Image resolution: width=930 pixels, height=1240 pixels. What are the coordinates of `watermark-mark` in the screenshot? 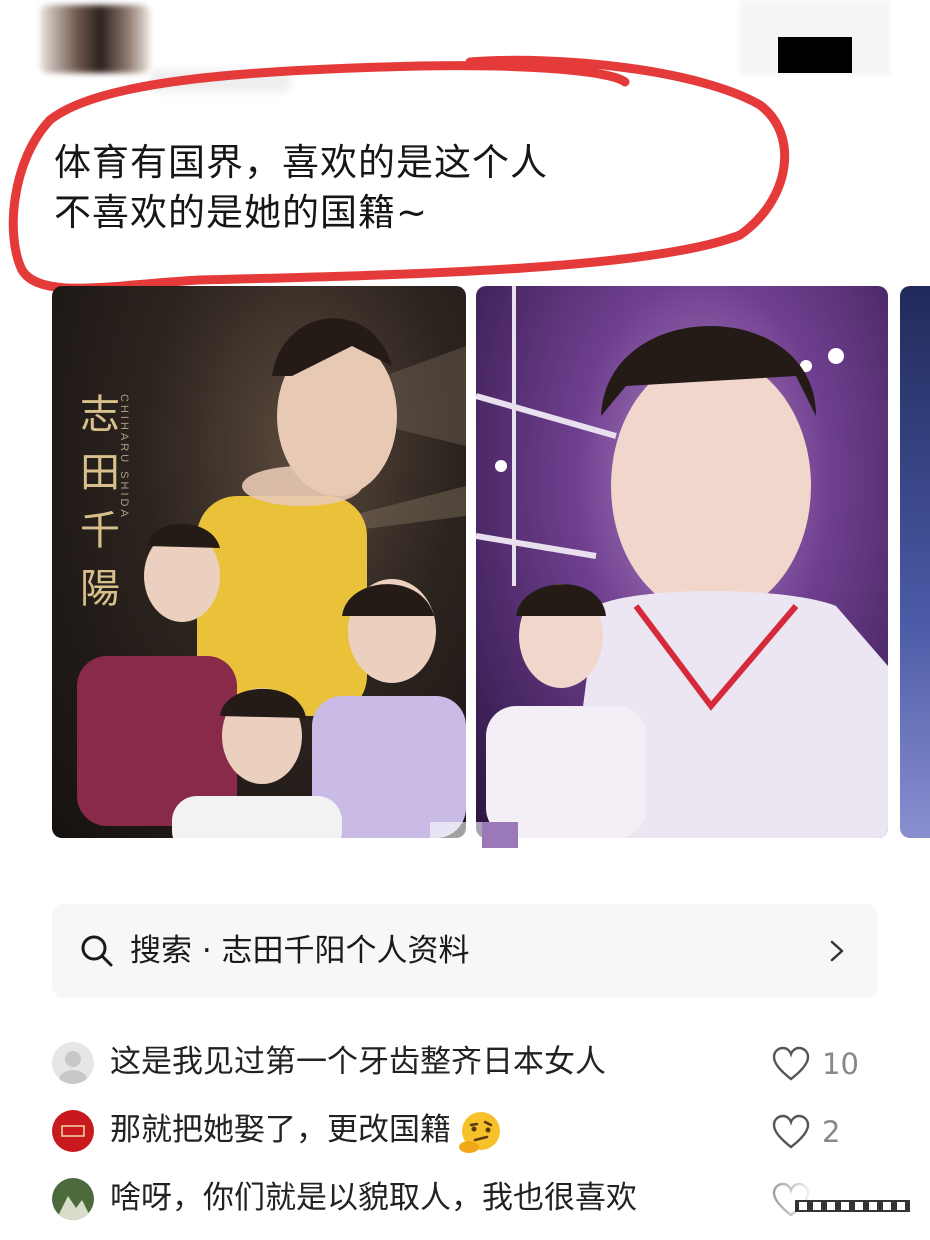 It's located at (852, 1206).